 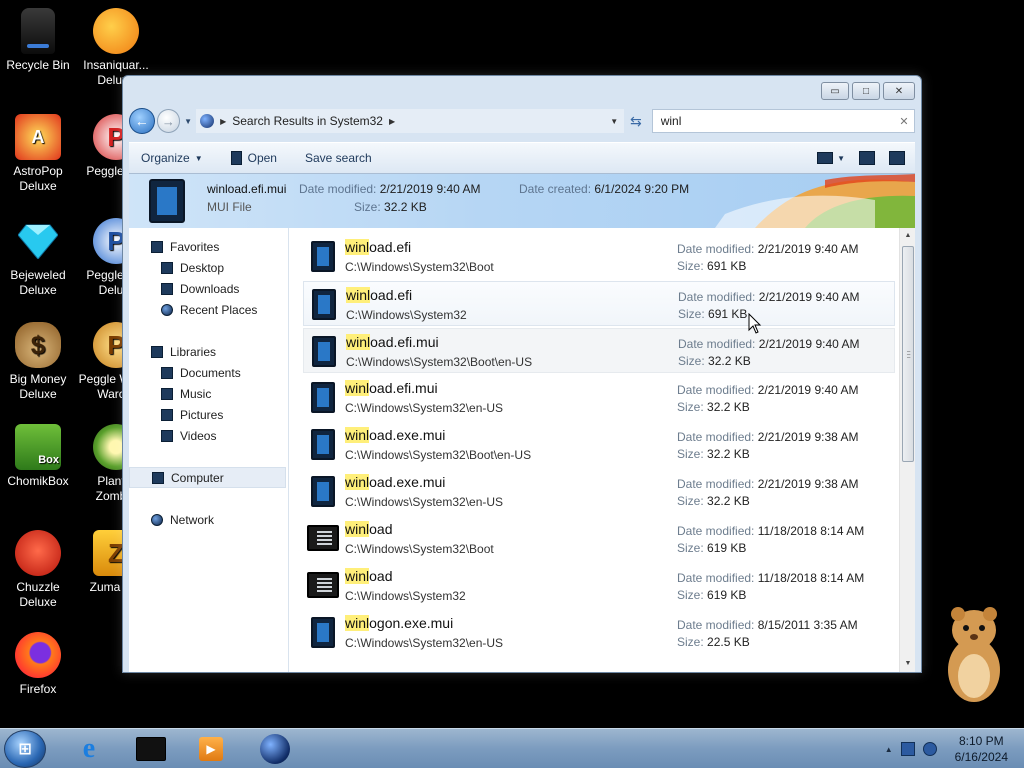 I want to click on document-icon, so click(x=236, y=158).